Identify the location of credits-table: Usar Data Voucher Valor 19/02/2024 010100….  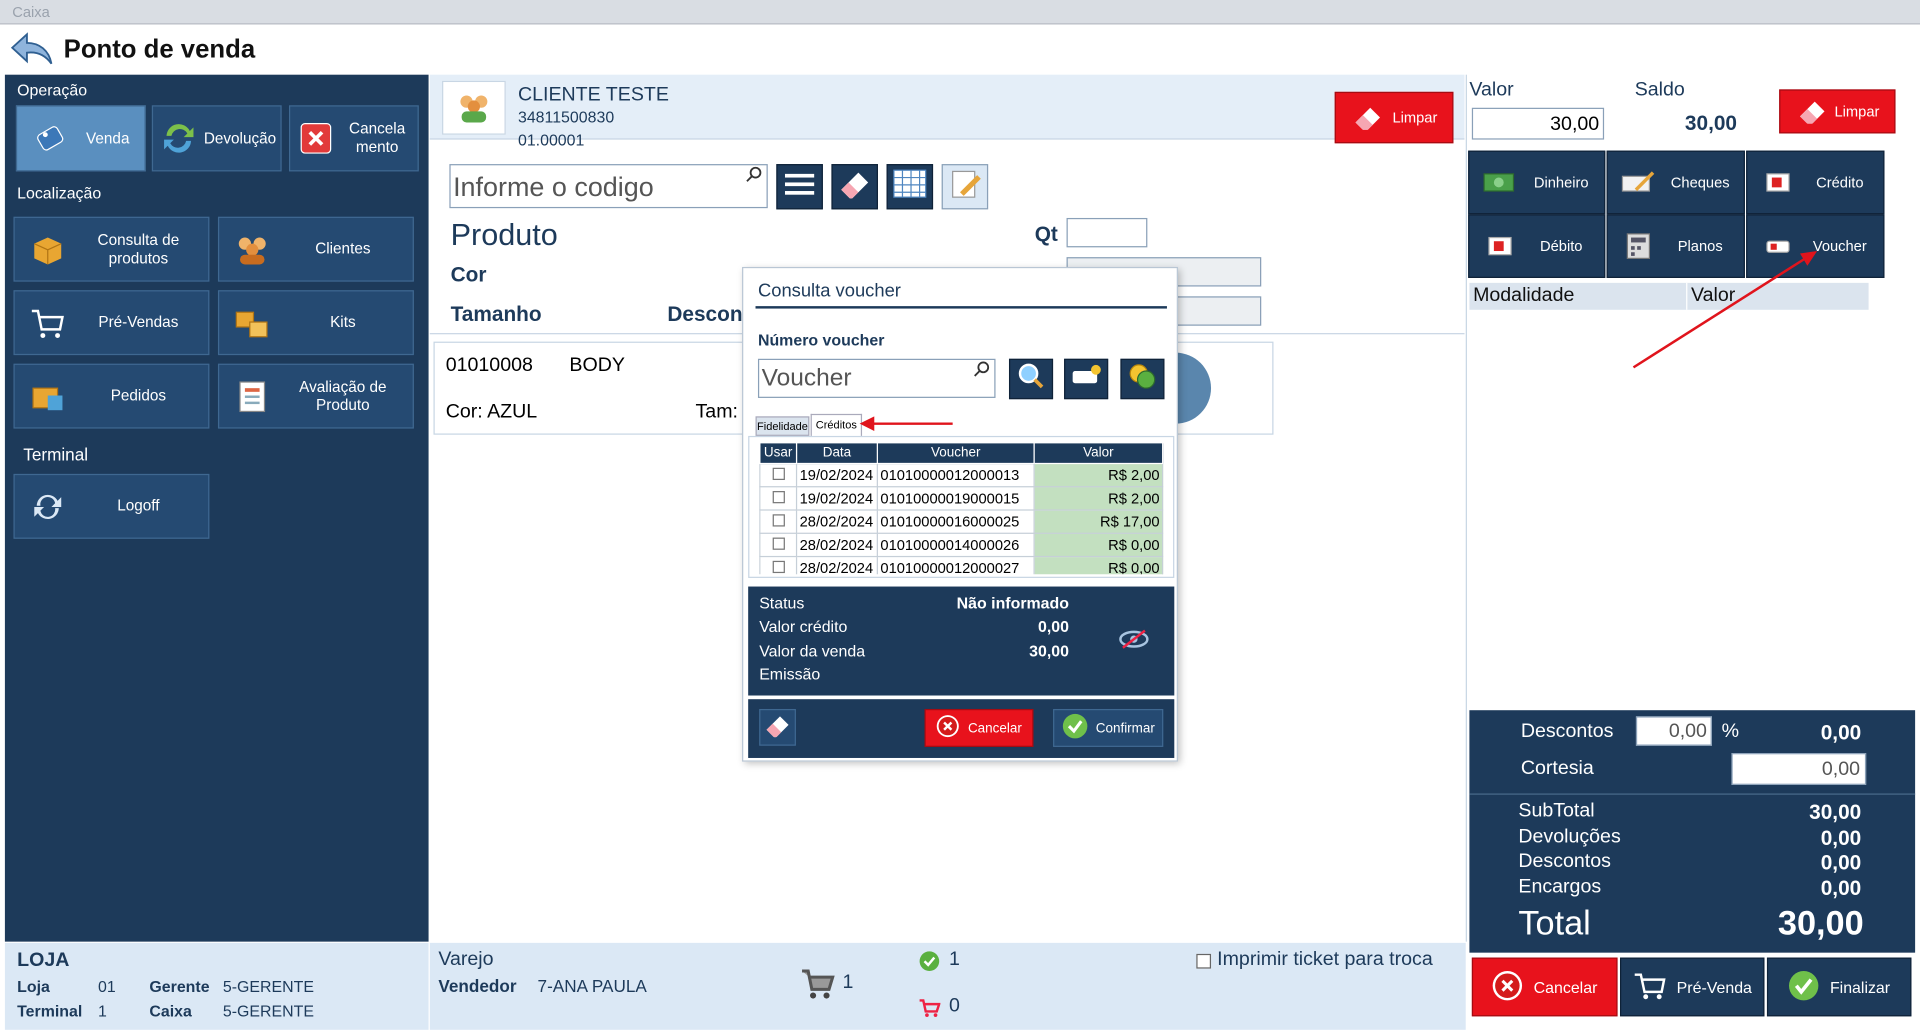
(961, 508).